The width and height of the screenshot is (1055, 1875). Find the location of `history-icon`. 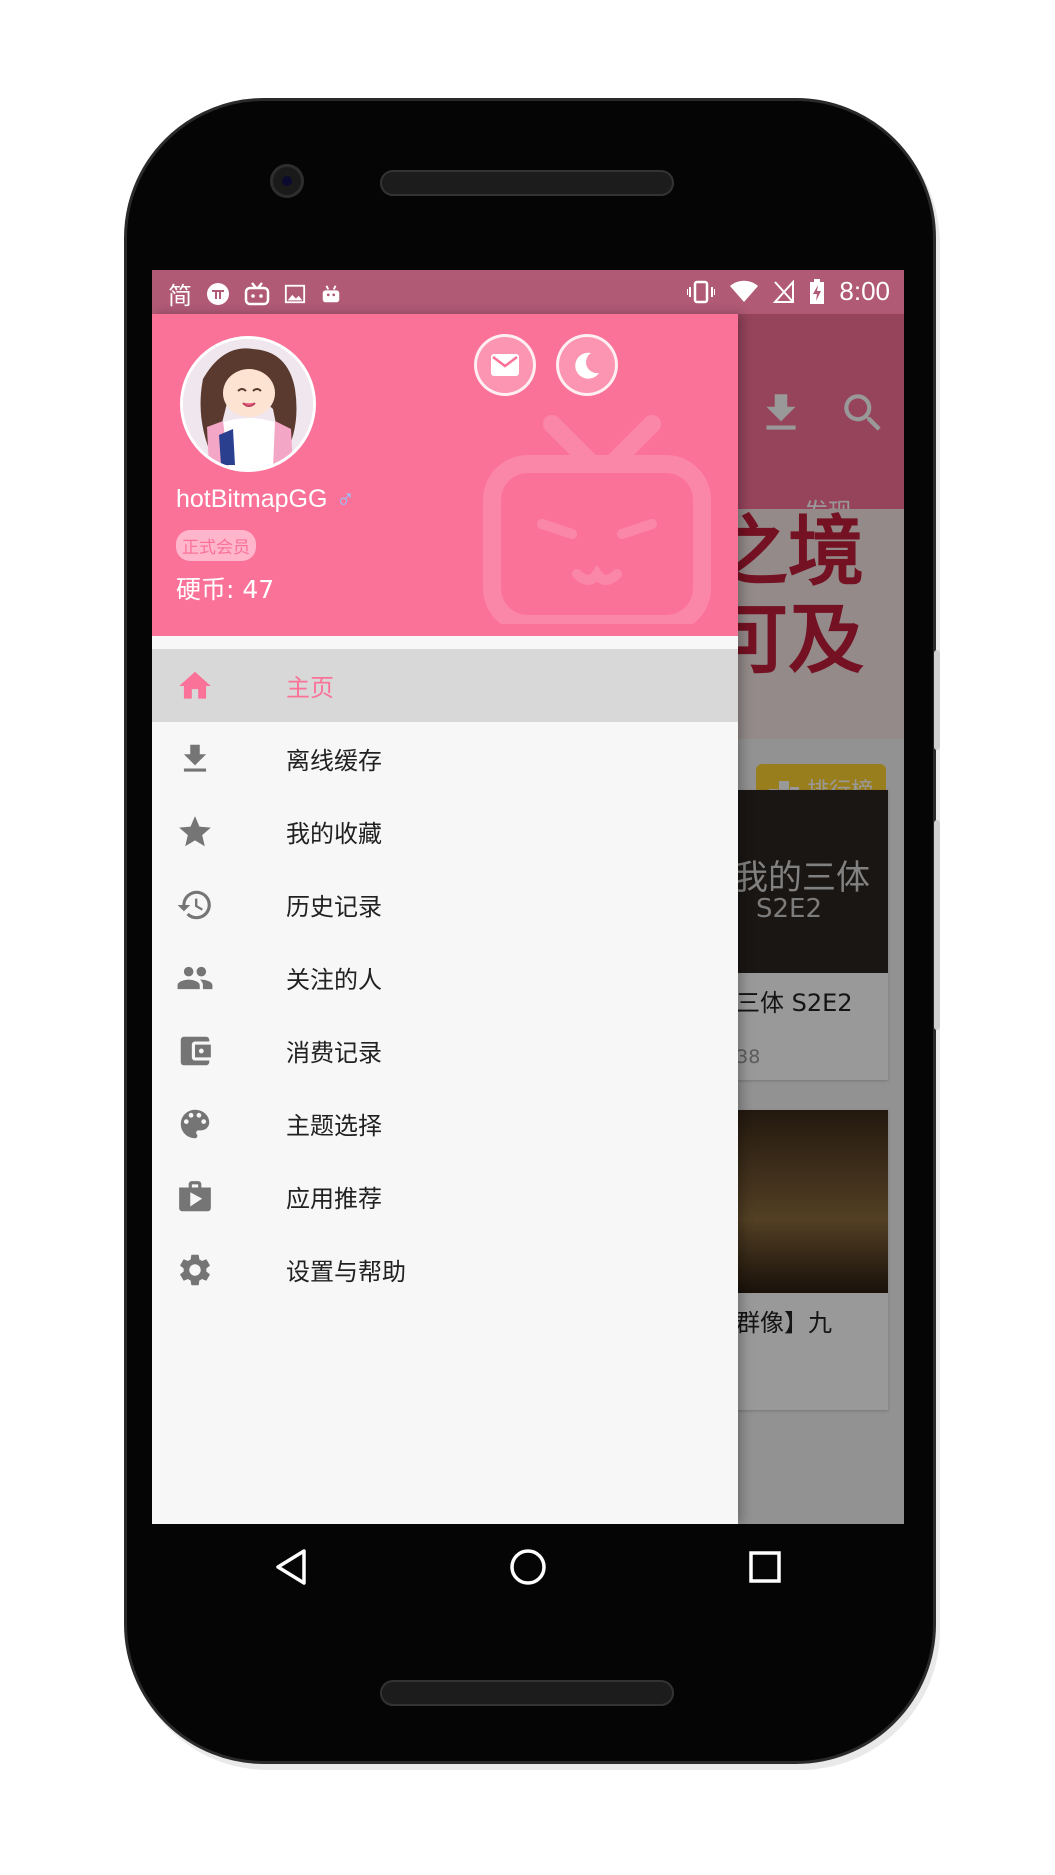

history-icon is located at coordinates (194, 905).